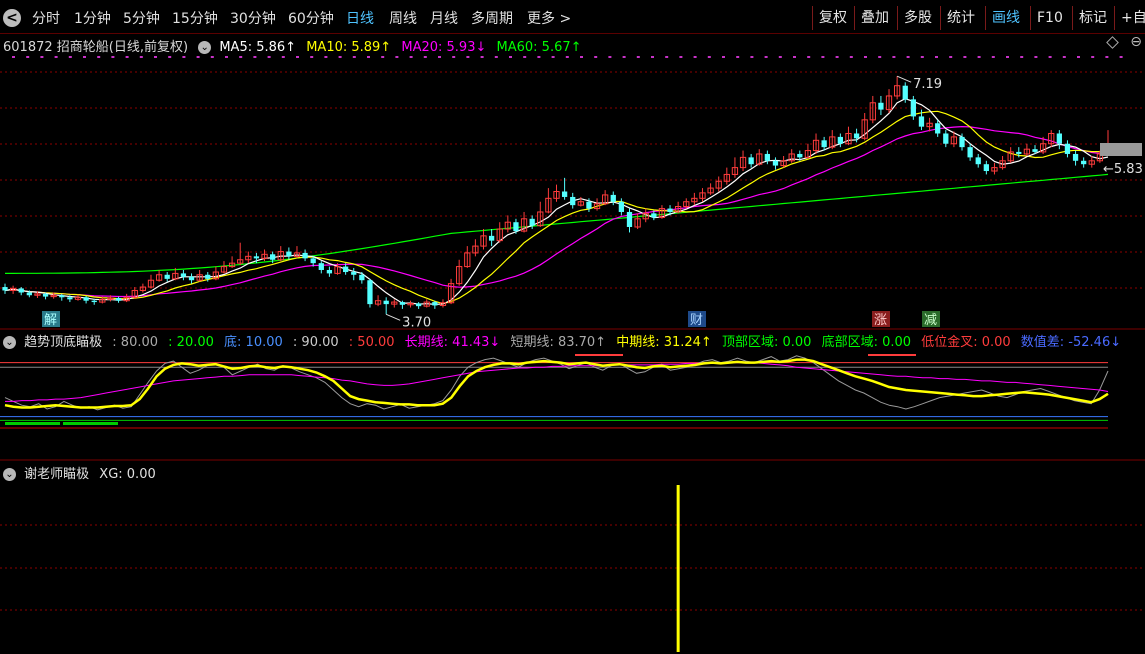 The image size is (1145, 654). Describe the element at coordinates (927, 84) in the screenshot. I see `high-label: 7.19` at that location.